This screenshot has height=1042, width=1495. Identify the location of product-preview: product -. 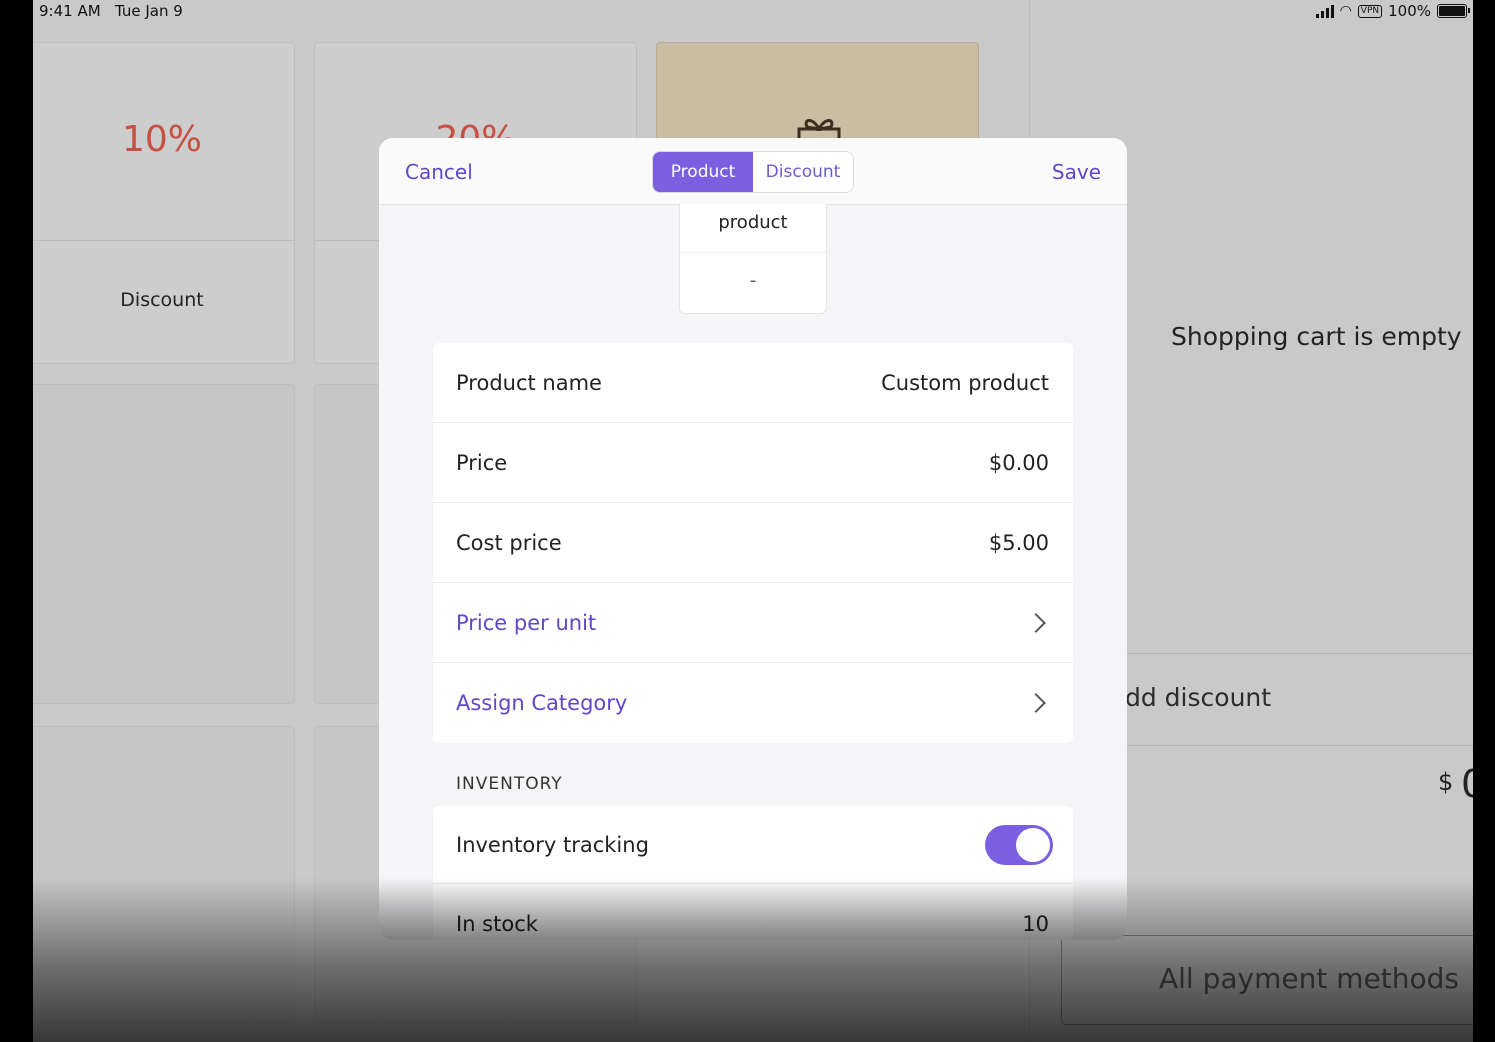
(753, 259).